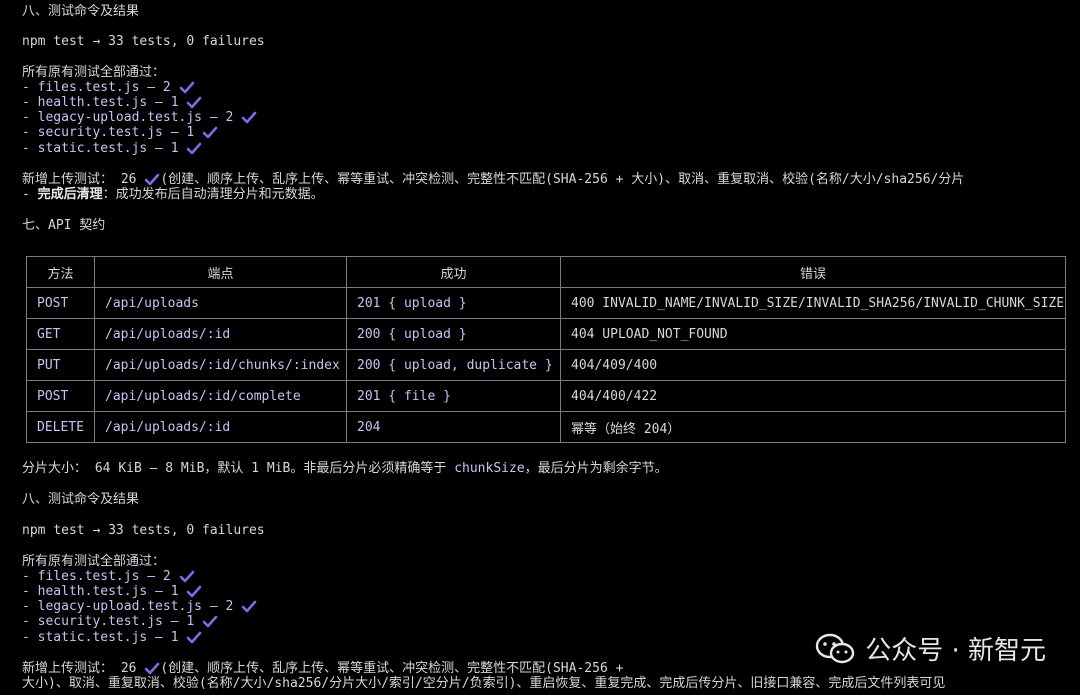  What do you see at coordinates (453, 334) in the screenshot?
I see `success-cell: 200 { upload }` at bounding box center [453, 334].